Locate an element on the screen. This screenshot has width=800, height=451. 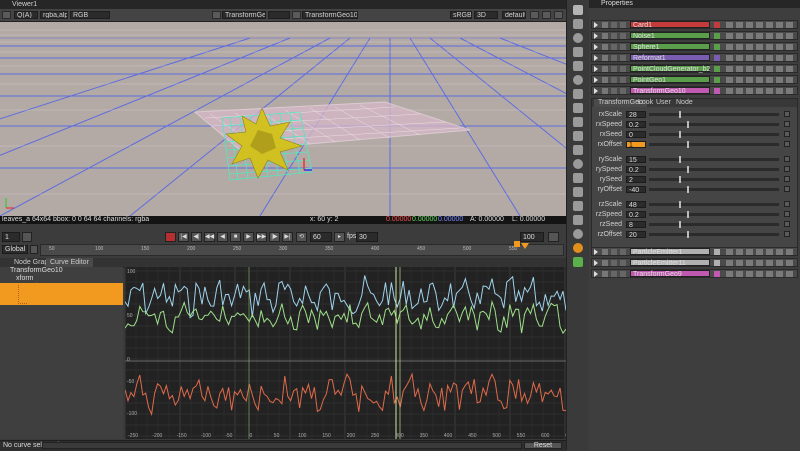
compare-mode-select is located at coordinates (279, 15).